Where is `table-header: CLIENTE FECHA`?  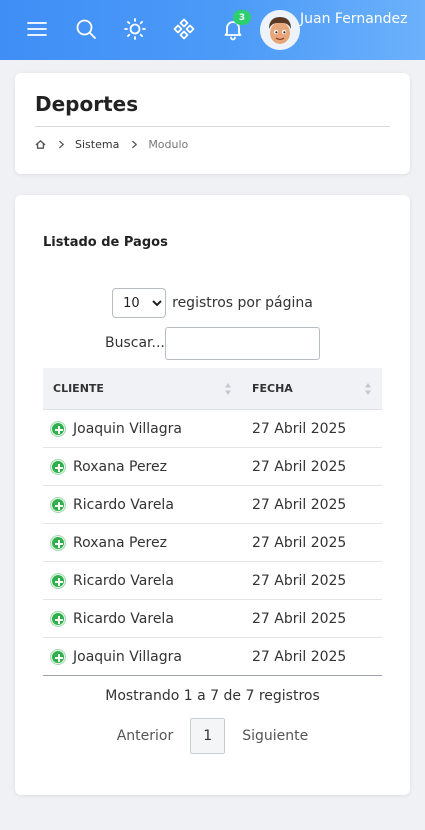 table-header: CLIENTE FECHA is located at coordinates (212, 389).